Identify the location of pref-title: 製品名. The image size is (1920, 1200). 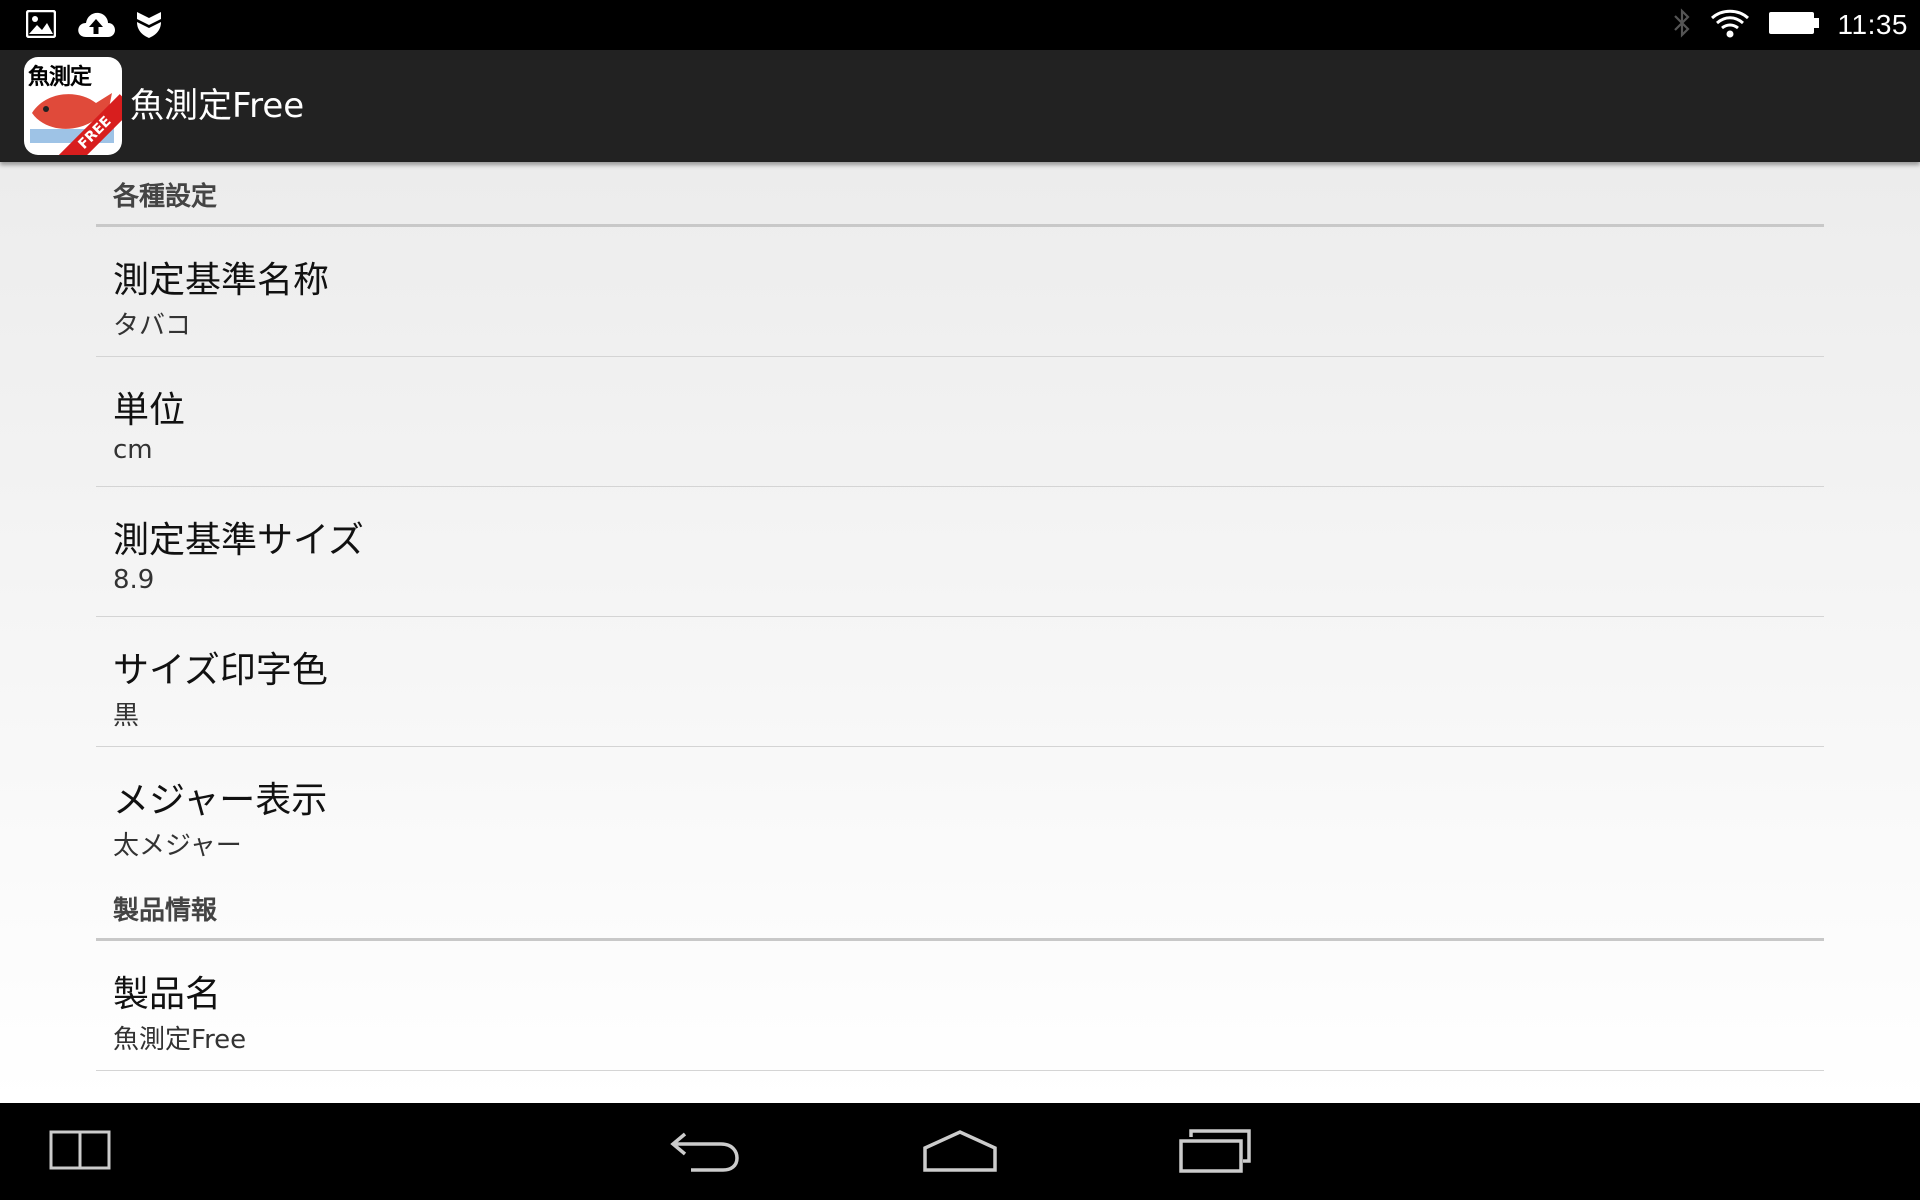
(167, 994).